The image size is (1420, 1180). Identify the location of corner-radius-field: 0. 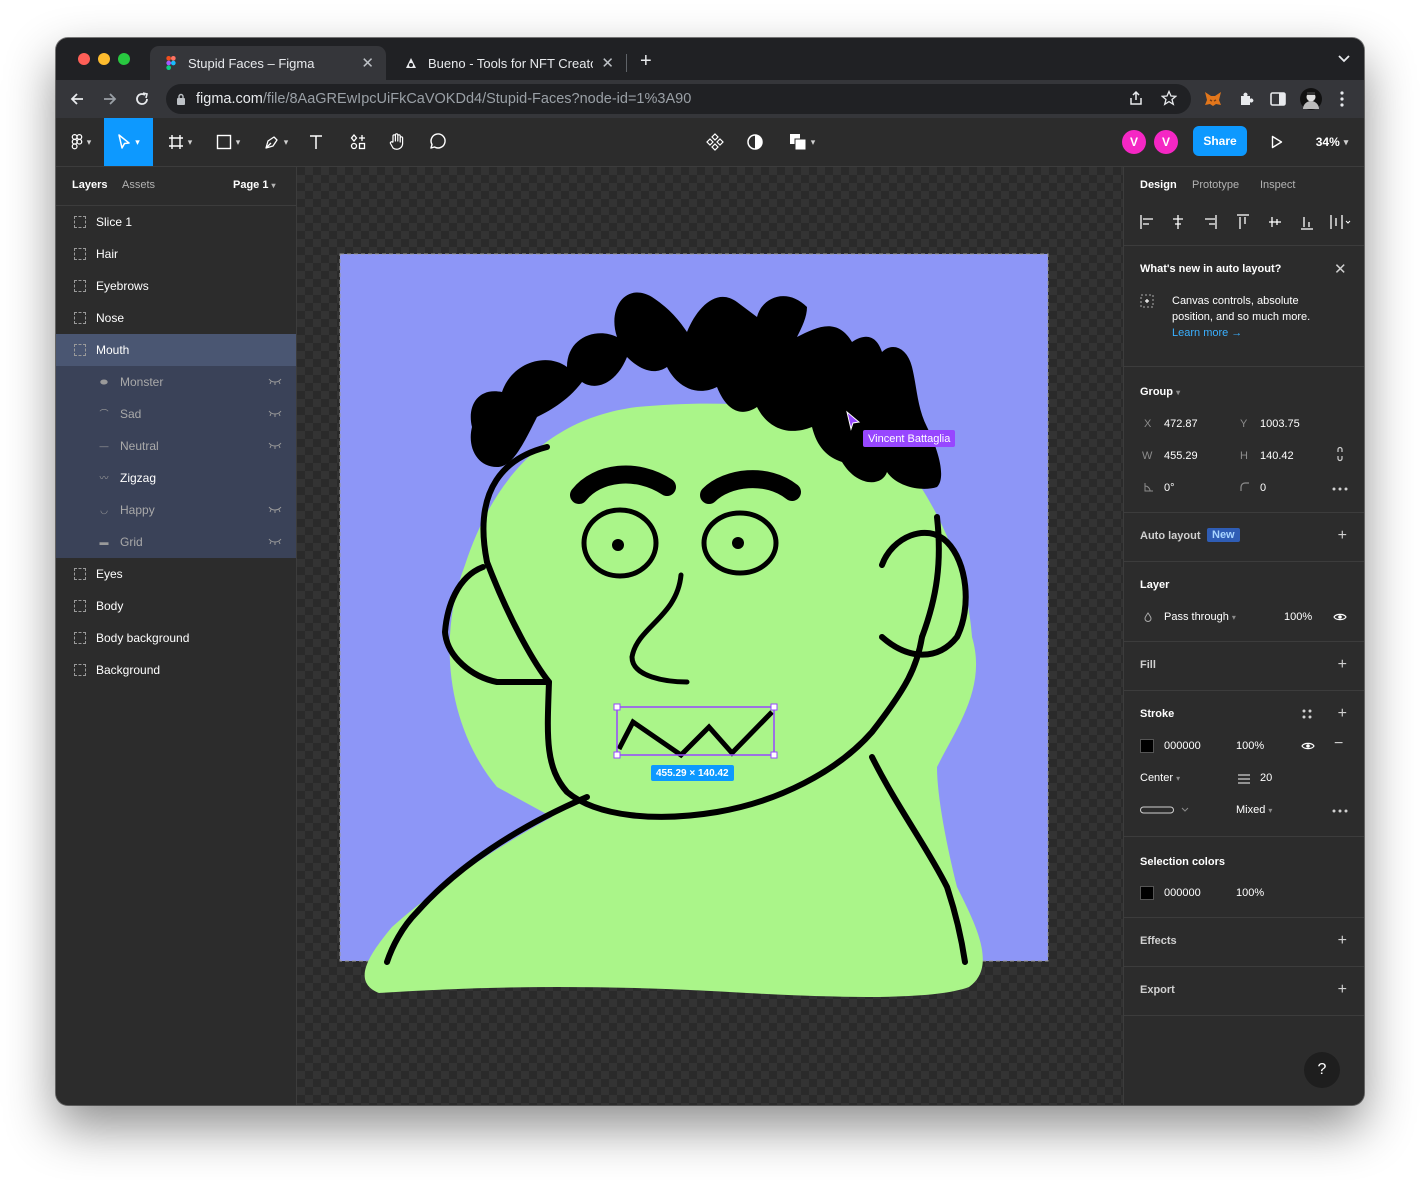
(1263, 488).